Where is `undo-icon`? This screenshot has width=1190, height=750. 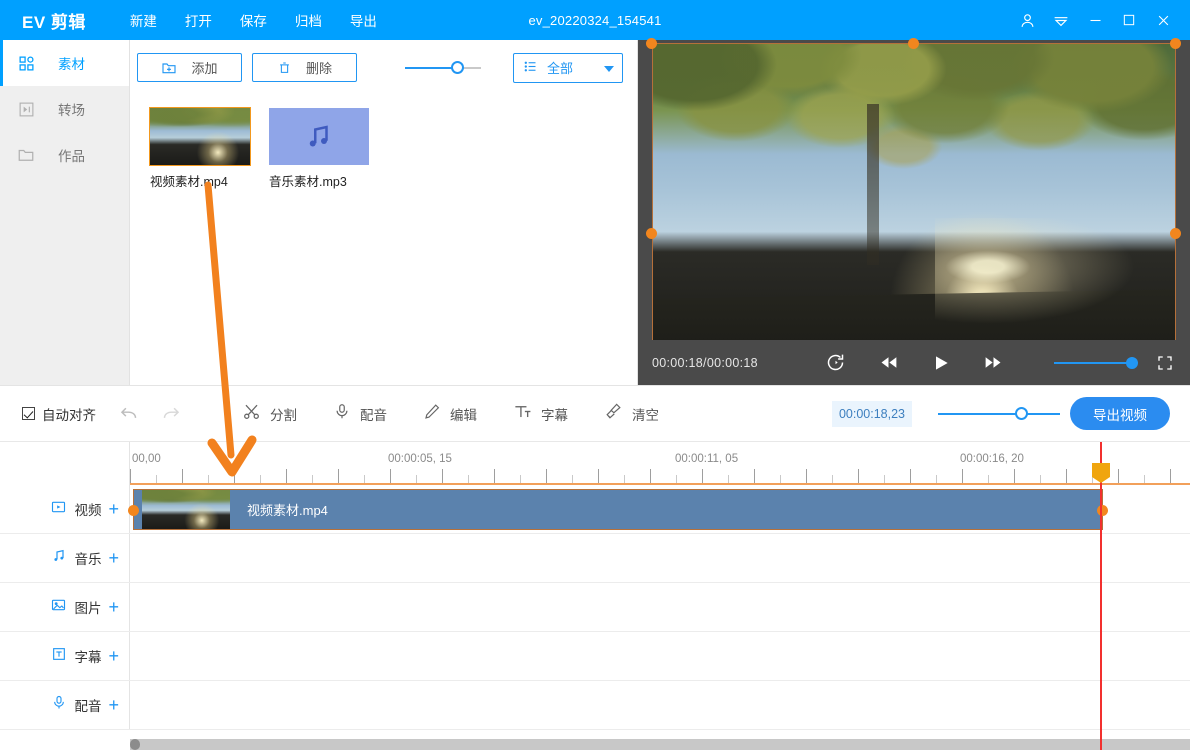
undo-icon is located at coordinates (128, 413).